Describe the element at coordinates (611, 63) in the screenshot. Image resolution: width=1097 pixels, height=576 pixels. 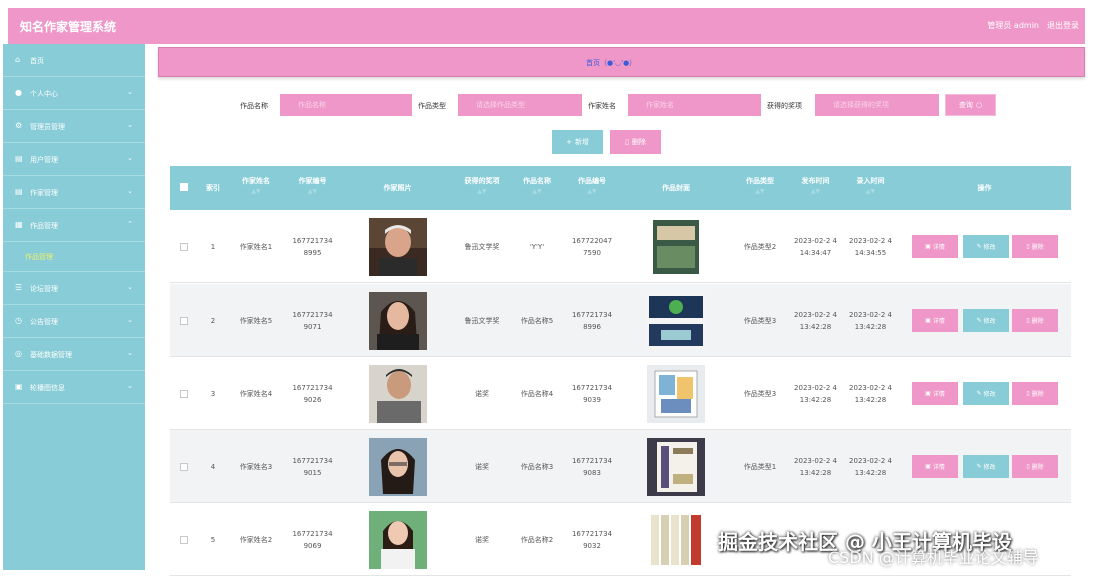
I see `breadcrumb-home-link: 首页（●'◡'●）` at that location.